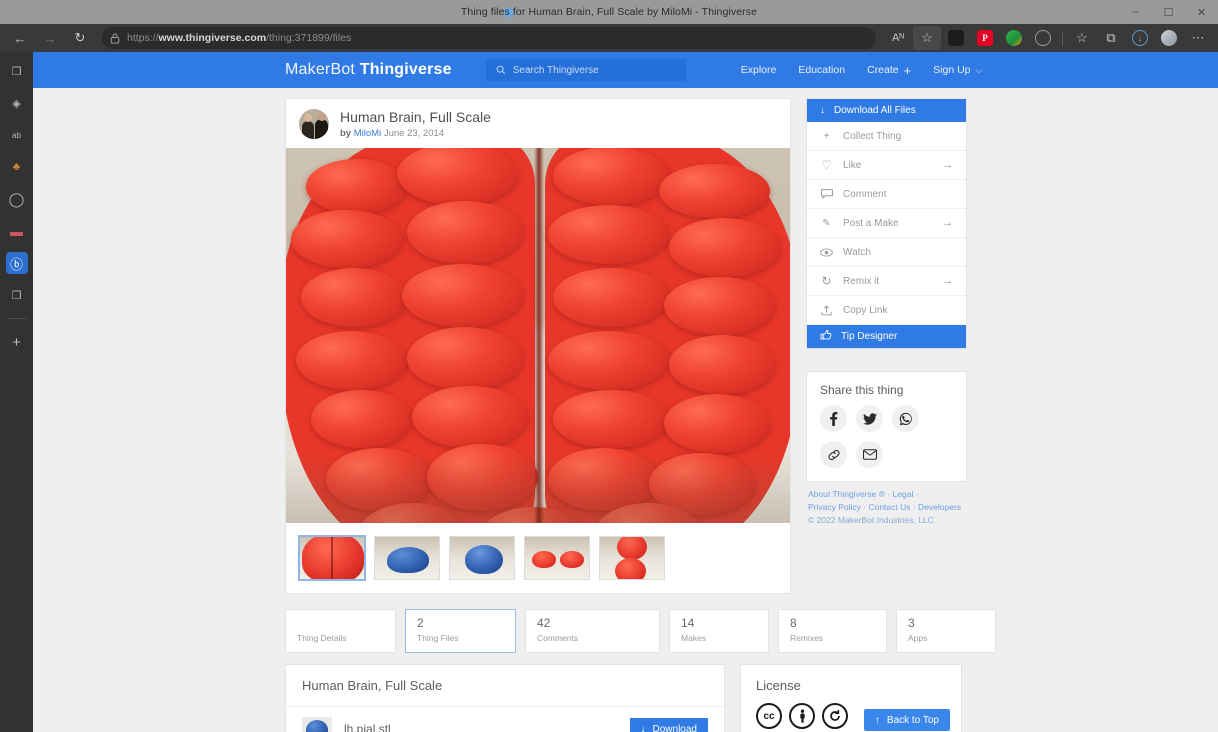 Image resolution: width=1218 pixels, height=732 pixels. I want to click on whatsapp-icon, so click(905, 418).